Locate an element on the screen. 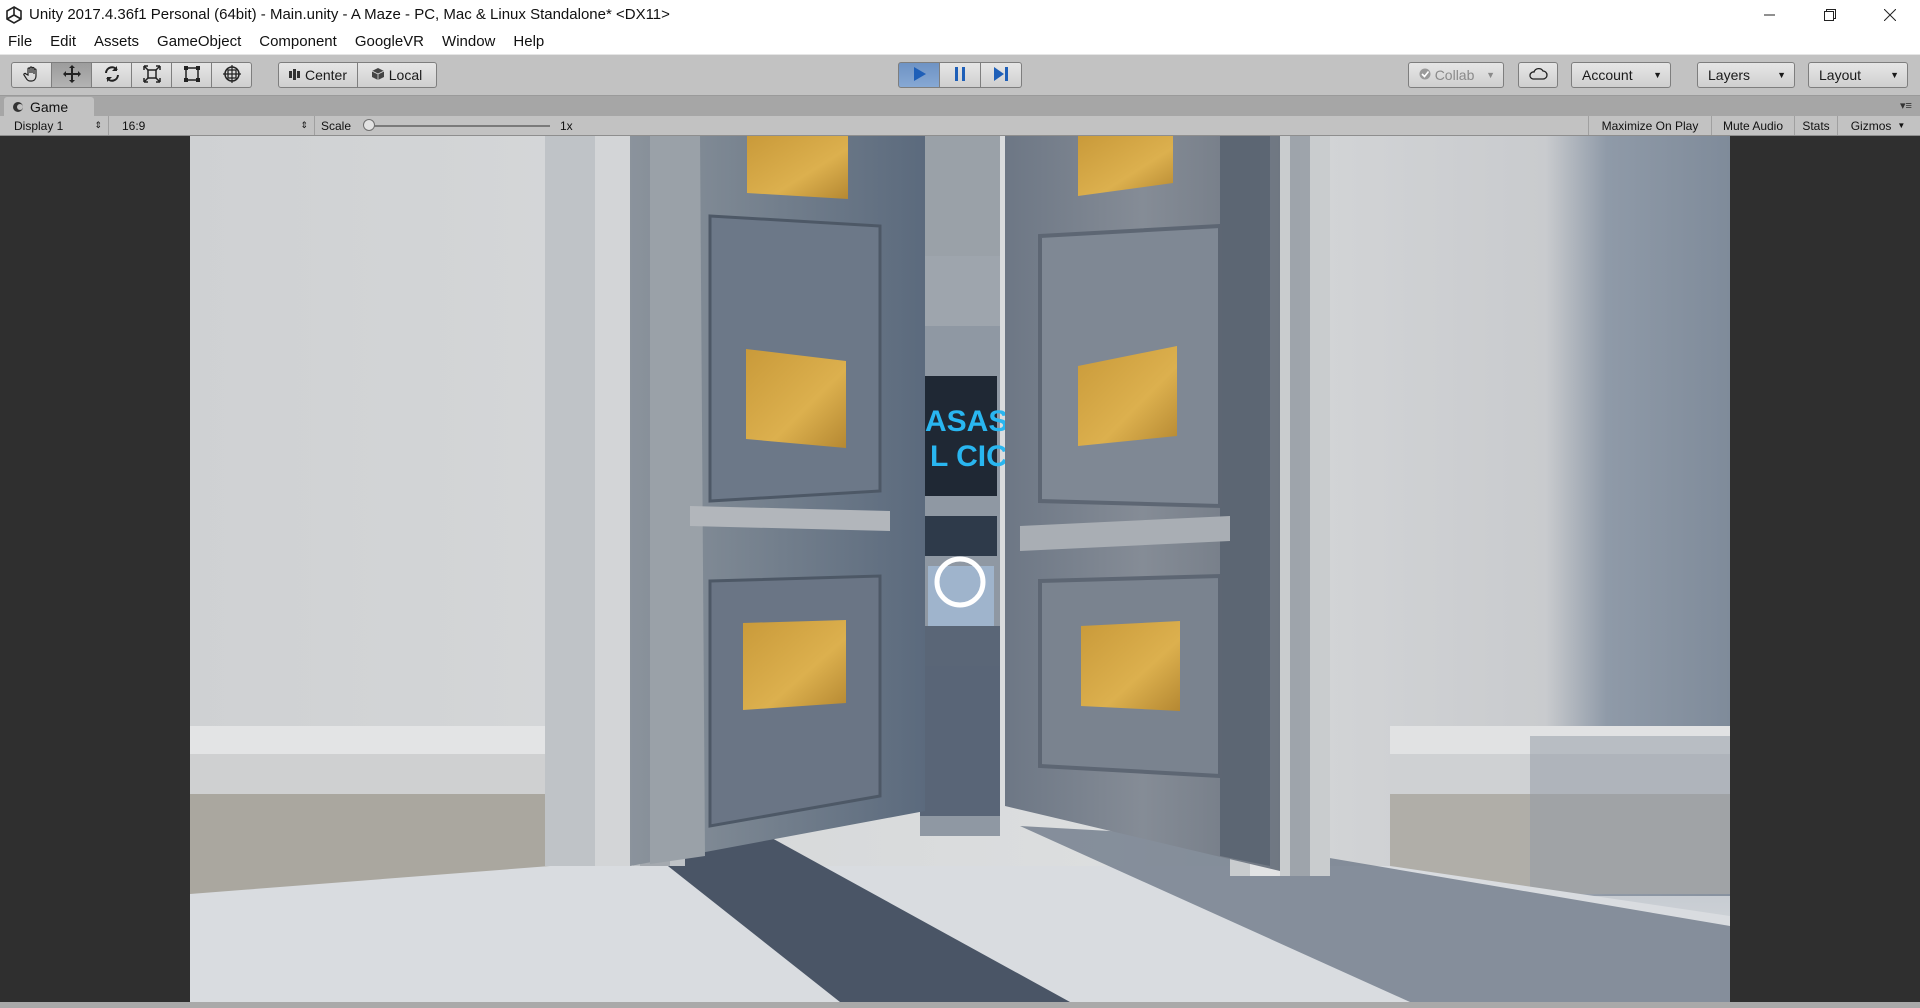 Image resolution: width=1920 pixels, height=1008 pixels. unity-logo-icon is located at coordinates (14, 15).